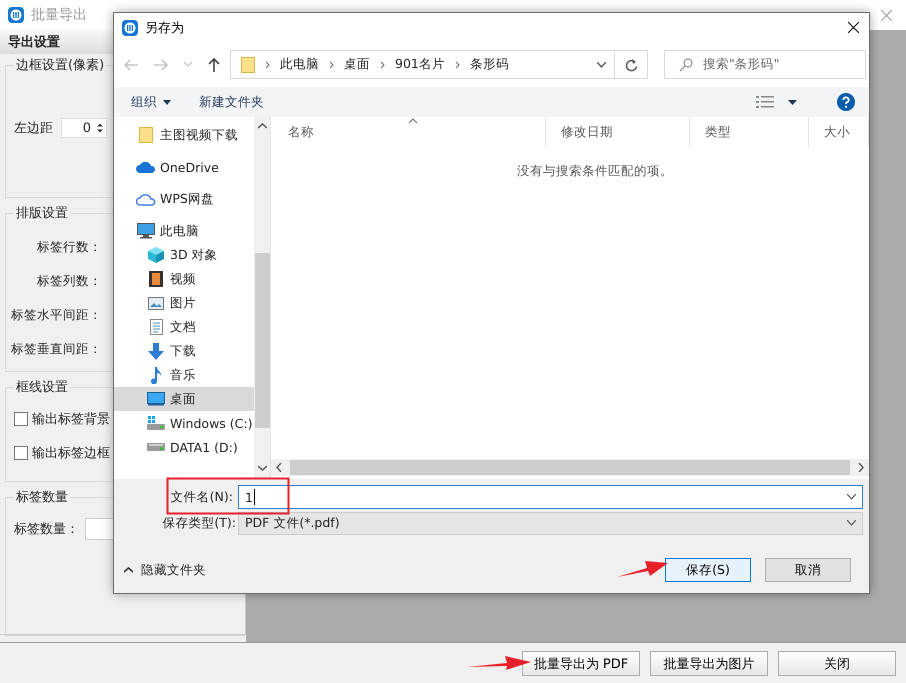  What do you see at coordinates (595, 171) in the screenshot?
I see `empty-message: 没有与搜索条件匹配的项。` at bounding box center [595, 171].